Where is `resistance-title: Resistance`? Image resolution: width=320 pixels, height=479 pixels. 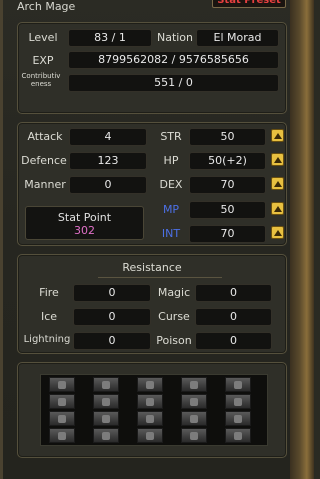
resistance-title: Resistance is located at coordinates (152, 267).